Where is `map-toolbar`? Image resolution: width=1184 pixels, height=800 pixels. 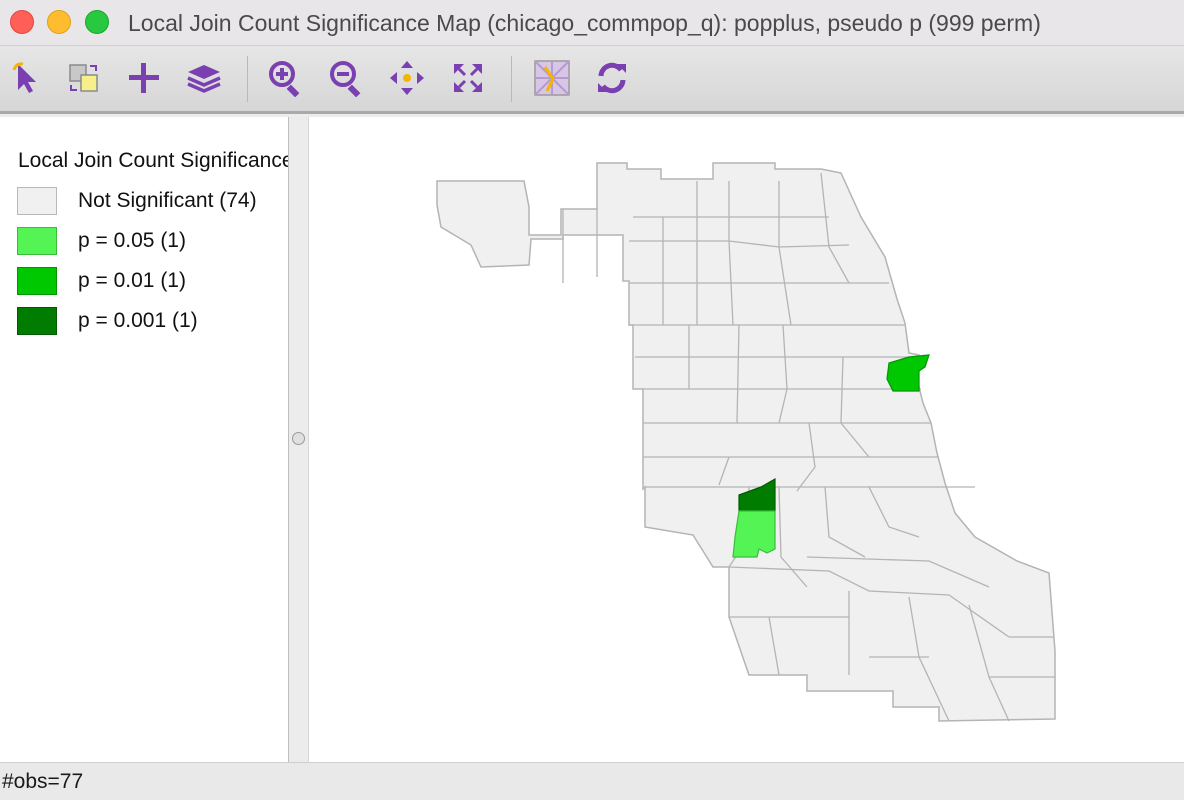 map-toolbar is located at coordinates (592, 80).